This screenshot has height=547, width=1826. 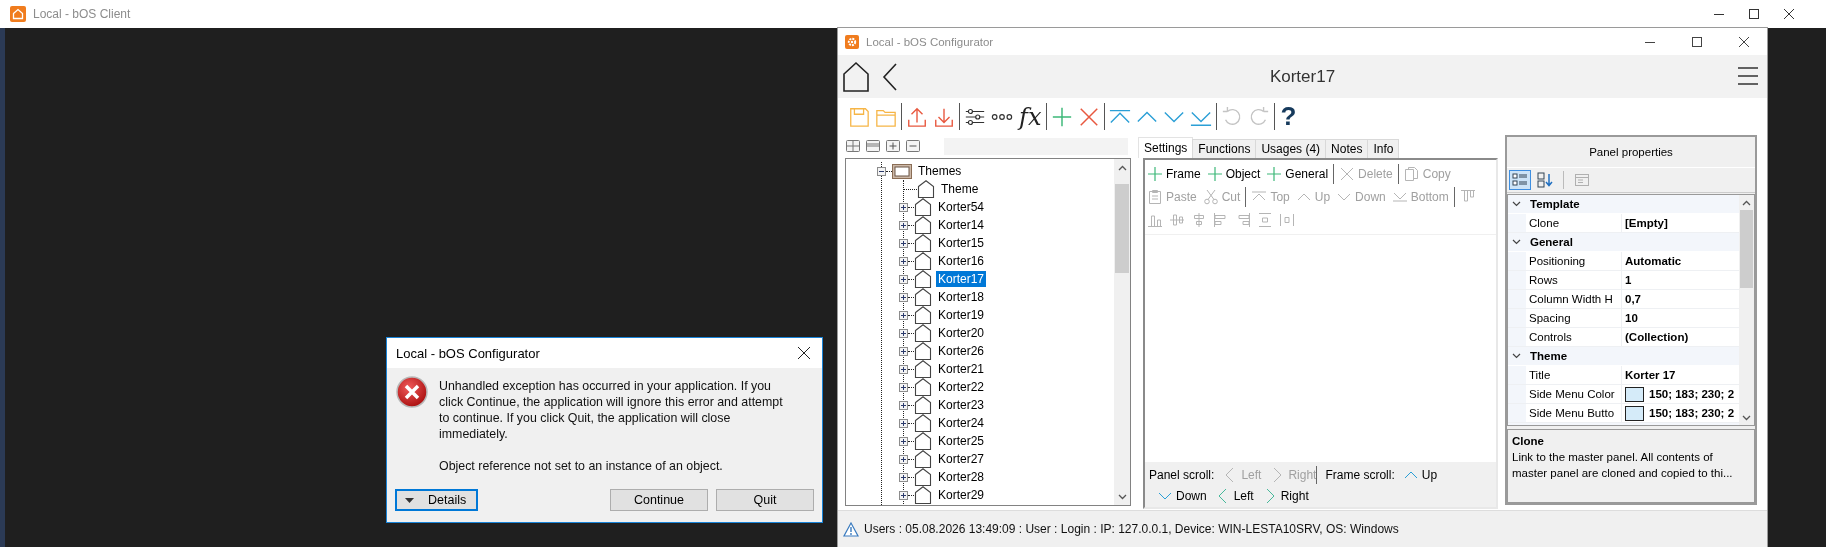 What do you see at coordinates (765, 500) in the screenshot?
I see `dialog-button: Quit` at bounding box center [765, 500].